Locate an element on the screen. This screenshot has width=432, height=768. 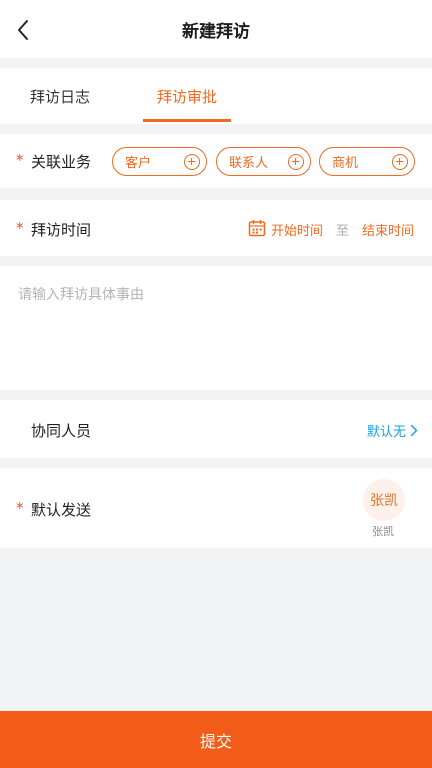
visit-time-label: 拜访时间 is located at coordinates (61, 230).